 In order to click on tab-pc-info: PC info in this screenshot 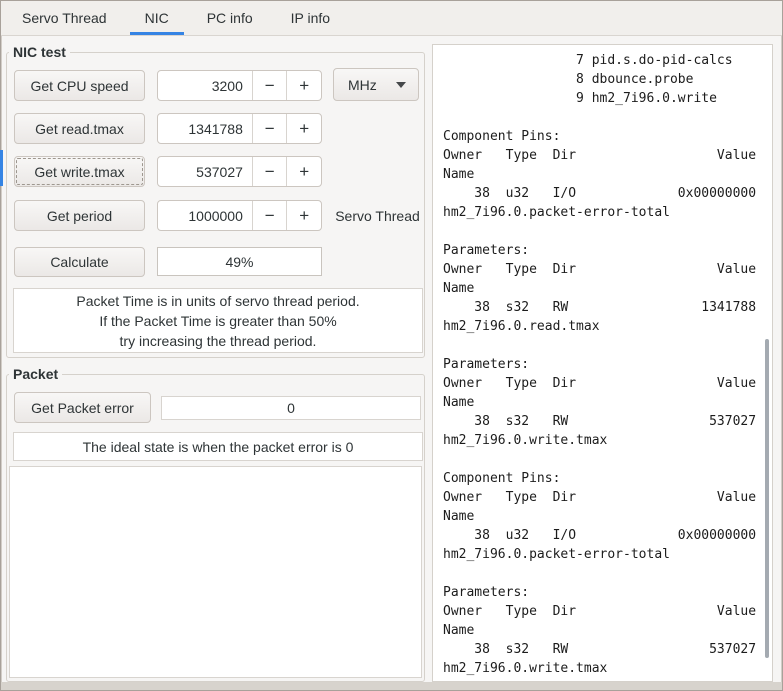, I will do `click(230, 18)`.